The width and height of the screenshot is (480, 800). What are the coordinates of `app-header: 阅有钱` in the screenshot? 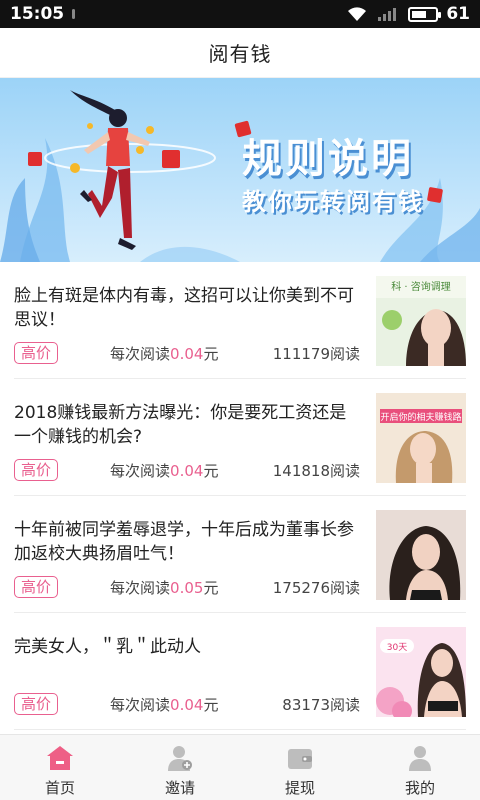 It's located at (240, 53).